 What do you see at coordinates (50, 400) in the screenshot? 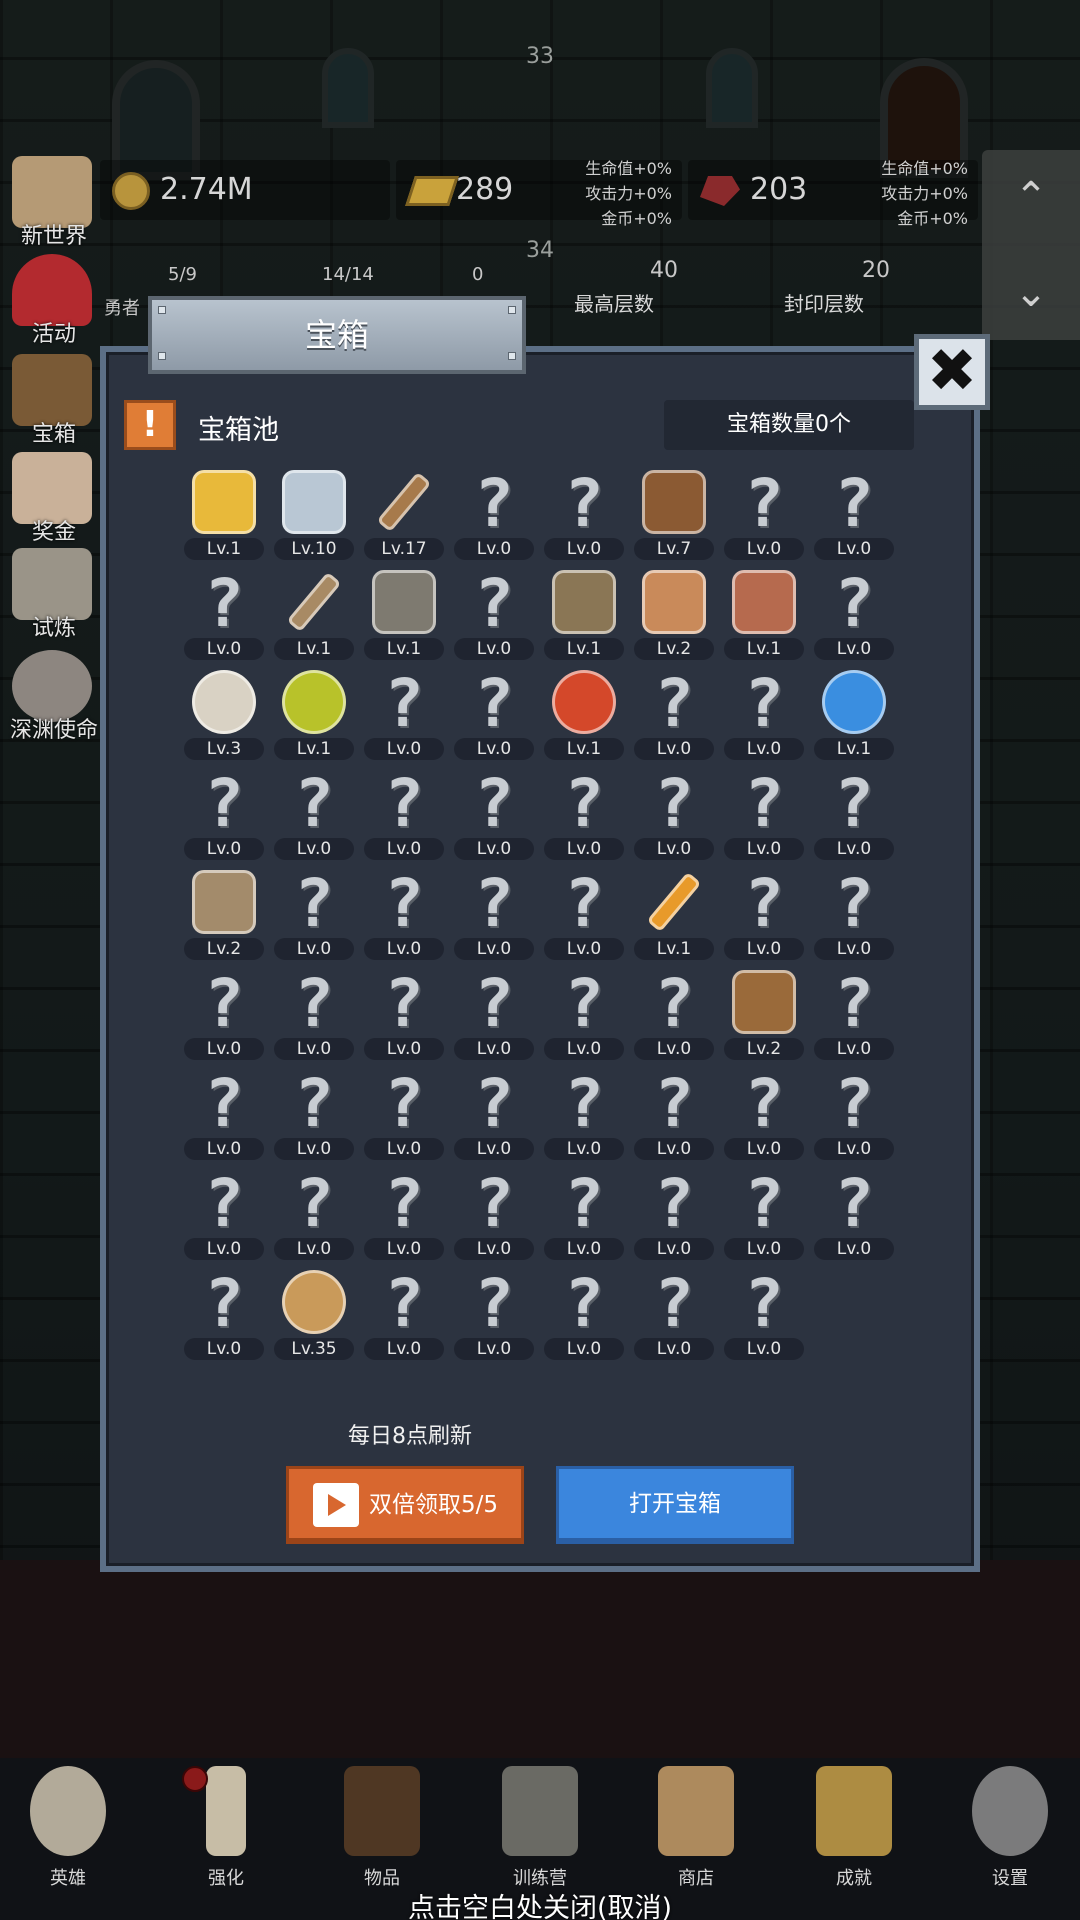
I see `left-menu-item: 宝箱` at bounding box center [50, 400].